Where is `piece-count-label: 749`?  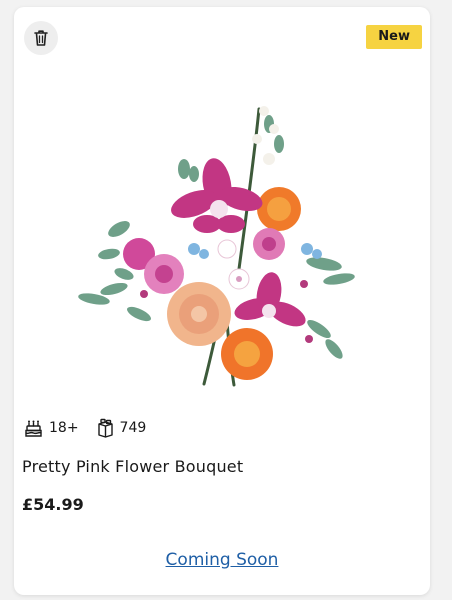 piece-count-label: 749 is located at coordinates (133, 428).